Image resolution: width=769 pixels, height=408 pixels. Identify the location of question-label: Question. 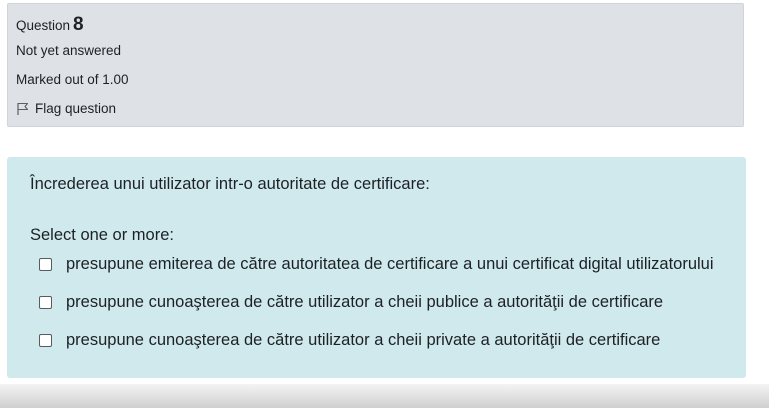
(43, 25).